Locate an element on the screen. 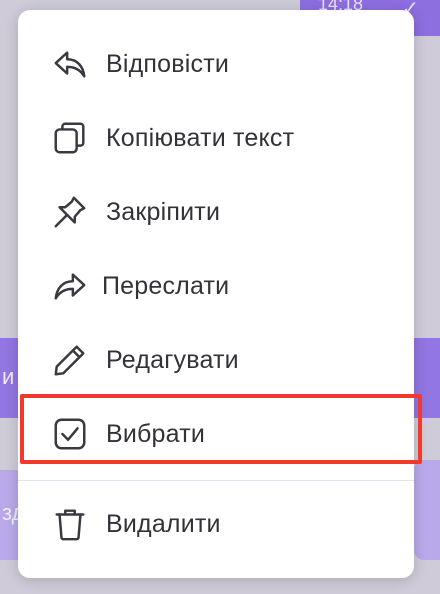 This screenshot has width=440, height=594. forward-icon is located at coordinates (70, 286).